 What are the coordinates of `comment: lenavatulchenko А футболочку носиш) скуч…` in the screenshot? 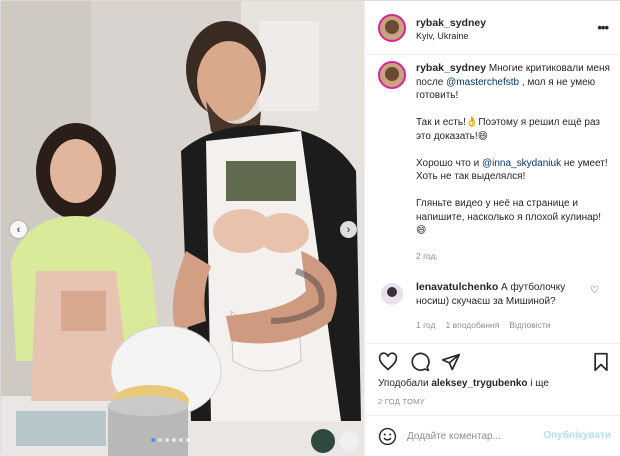 It's located at (501, 294).